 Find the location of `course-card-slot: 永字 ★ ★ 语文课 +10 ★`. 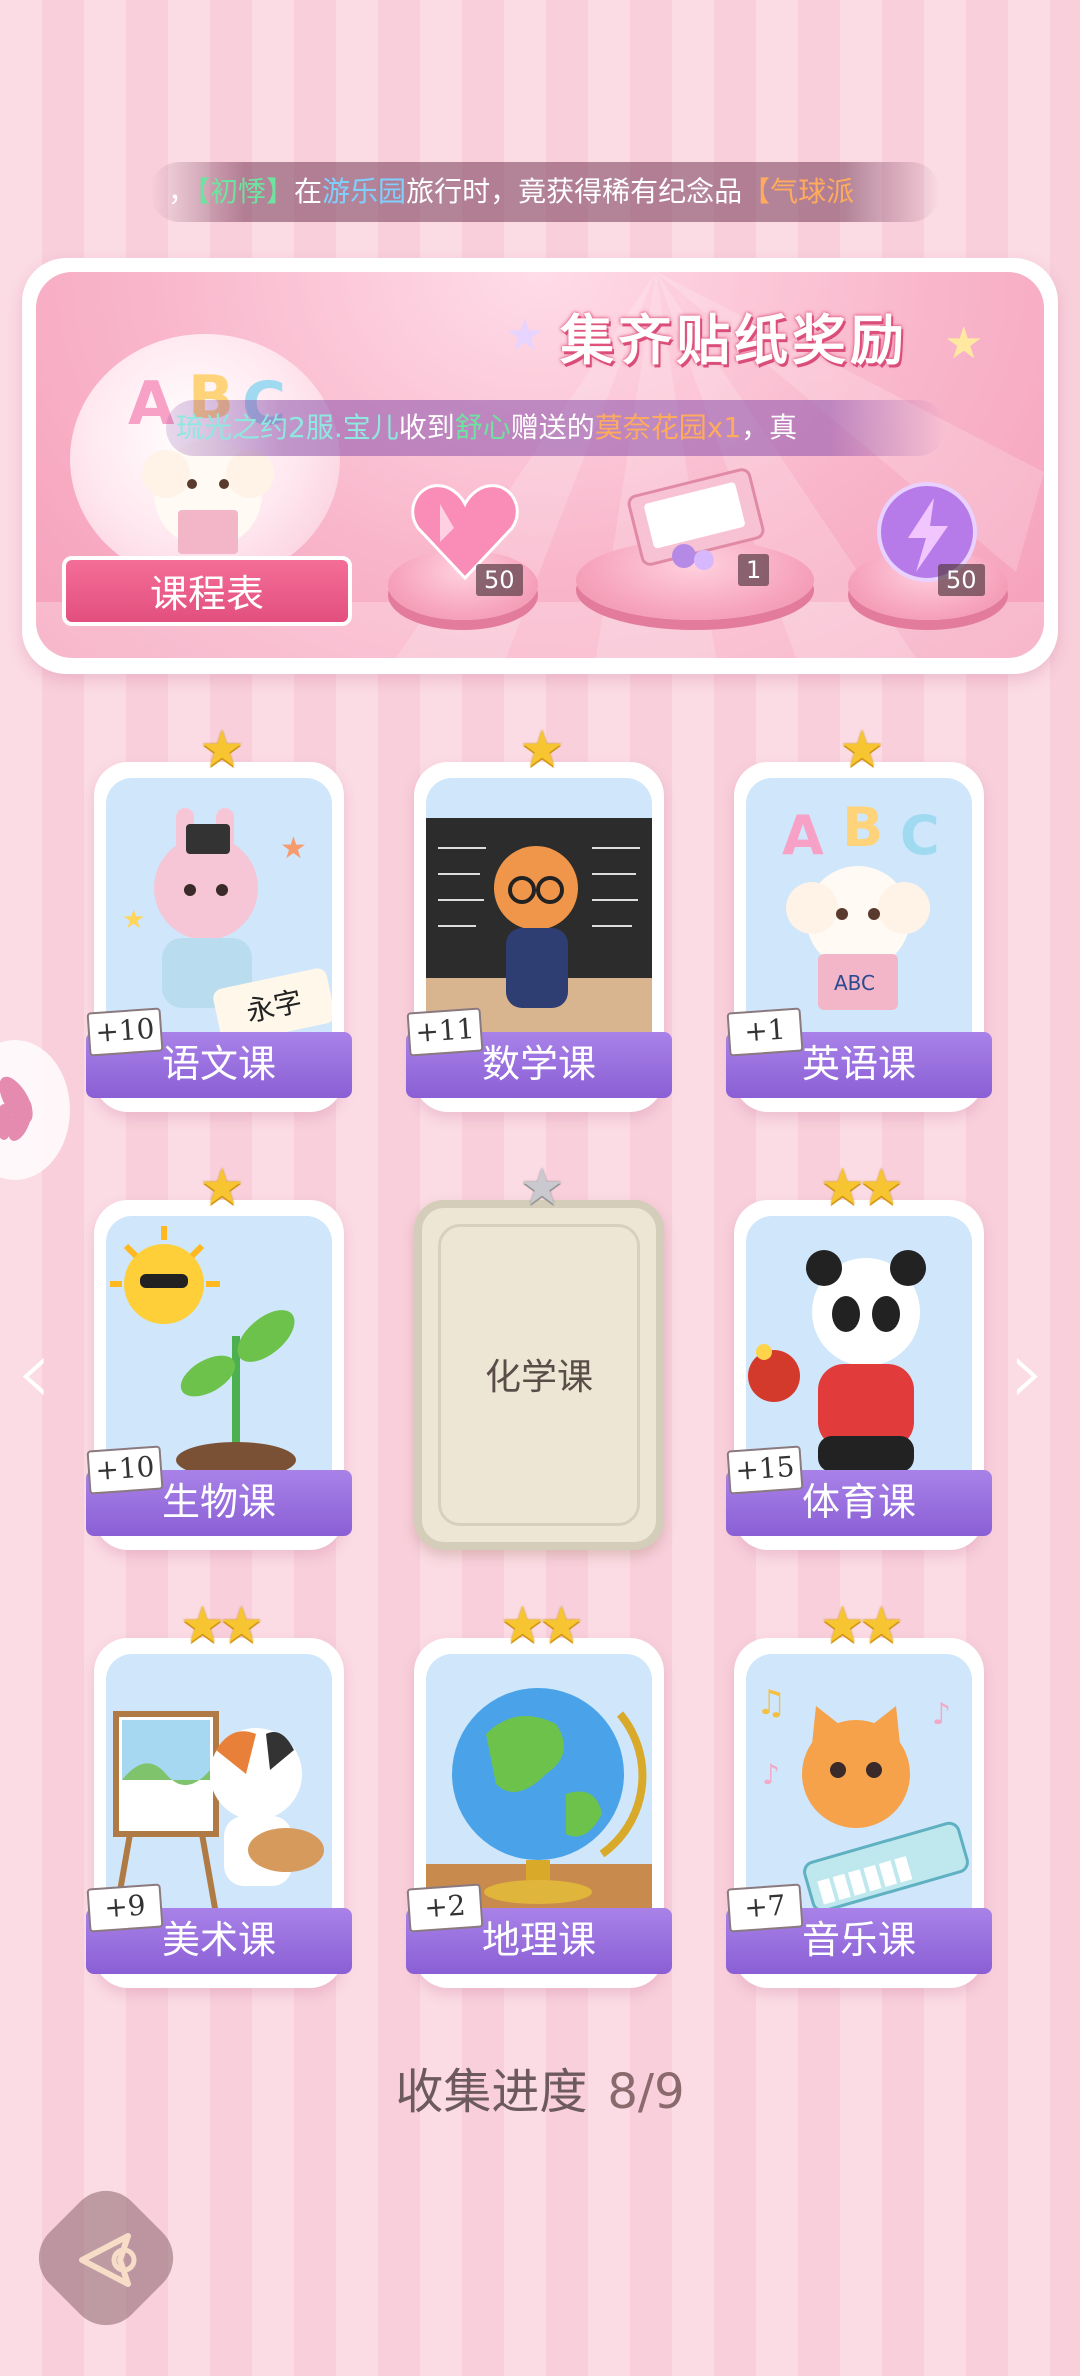

course-card-slot: 永字 ★ ★ 语文课 +10 ★ is located at coordinates (219, 916).